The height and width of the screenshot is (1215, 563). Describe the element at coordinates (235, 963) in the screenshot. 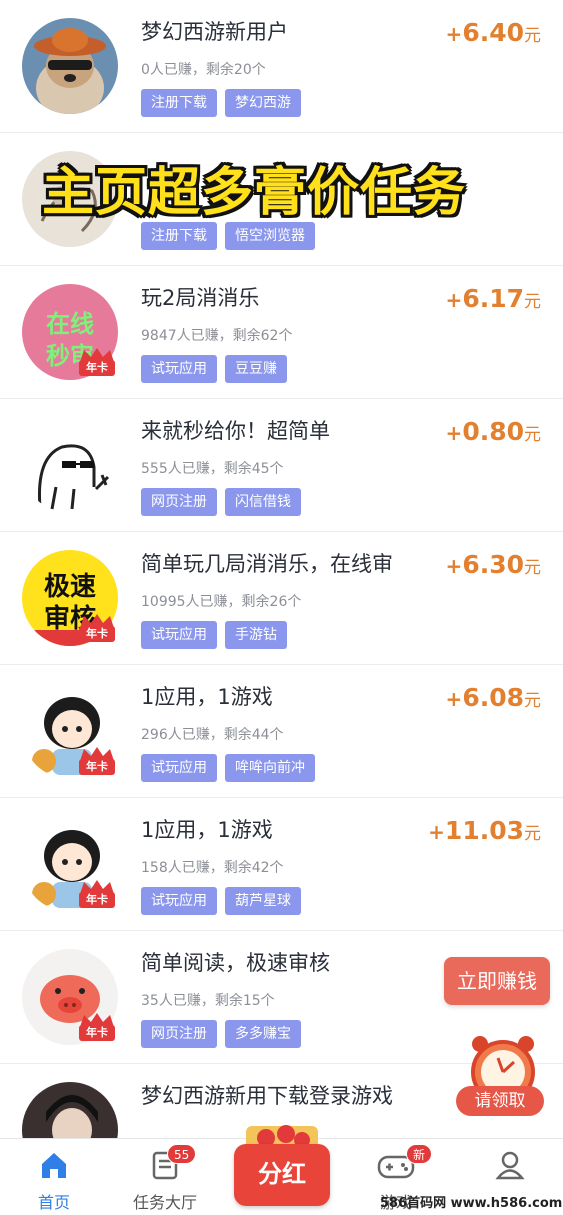

I see `task-title: 简单阅读，极速审核` at that location.